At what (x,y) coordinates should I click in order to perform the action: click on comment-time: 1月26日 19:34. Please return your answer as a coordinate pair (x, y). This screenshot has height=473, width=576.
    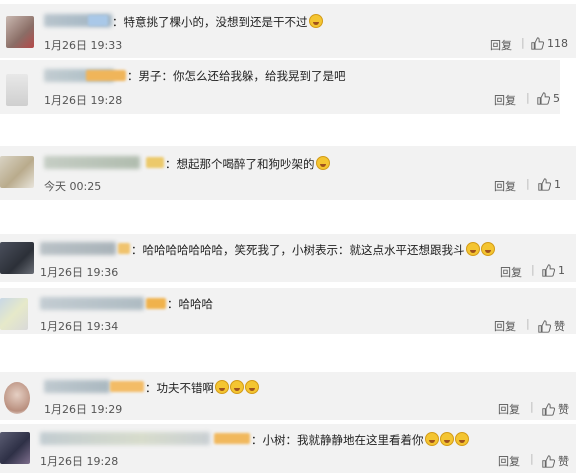
    Looking at the image, I should click on (79, 326).